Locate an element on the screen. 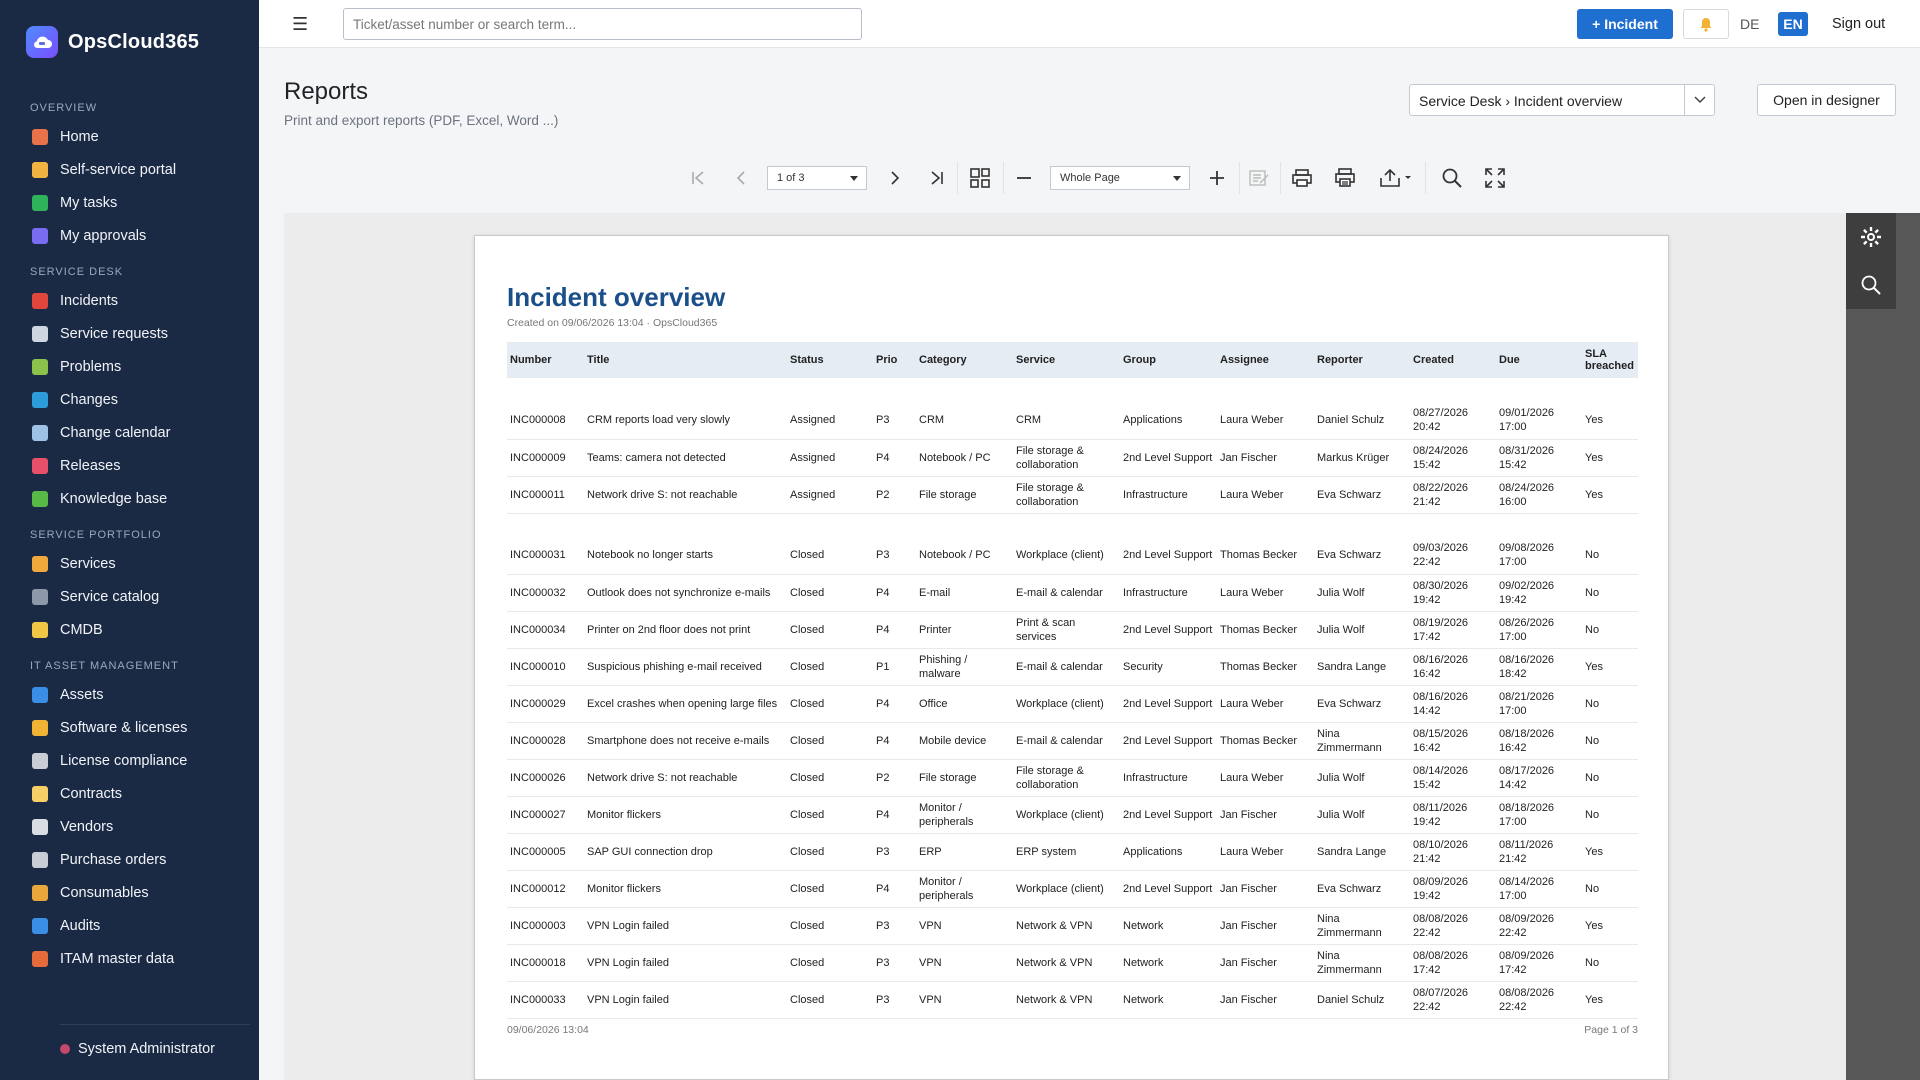  sidebar-item-assets: Assets is located at coordinates (129, 694).